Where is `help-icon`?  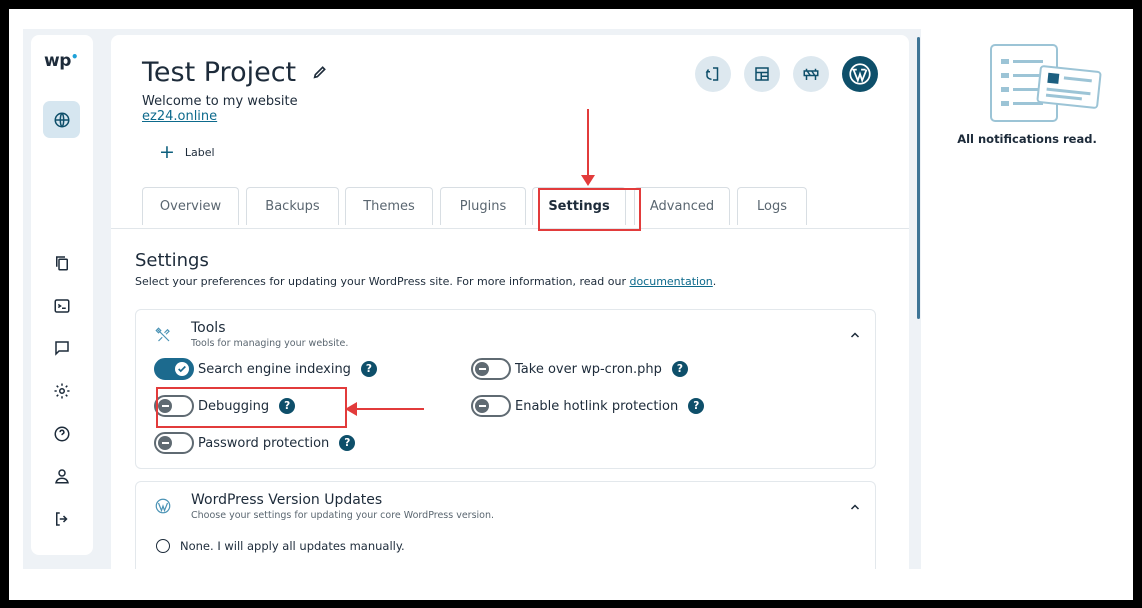
help-icon is located at coordinates (62, 434).